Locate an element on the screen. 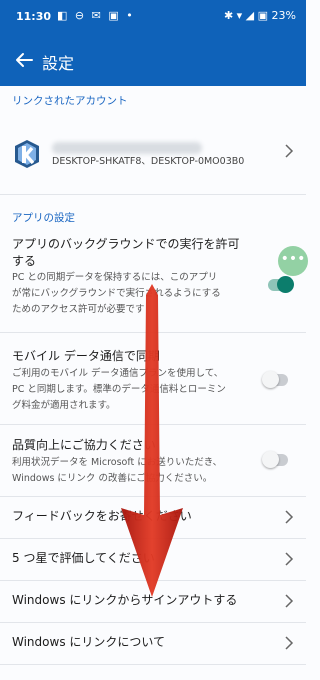  setting-mobile-data-desc-line1: ご利用のモバイル データ通信プランを使用して、 is located at coordinates (118, 373).